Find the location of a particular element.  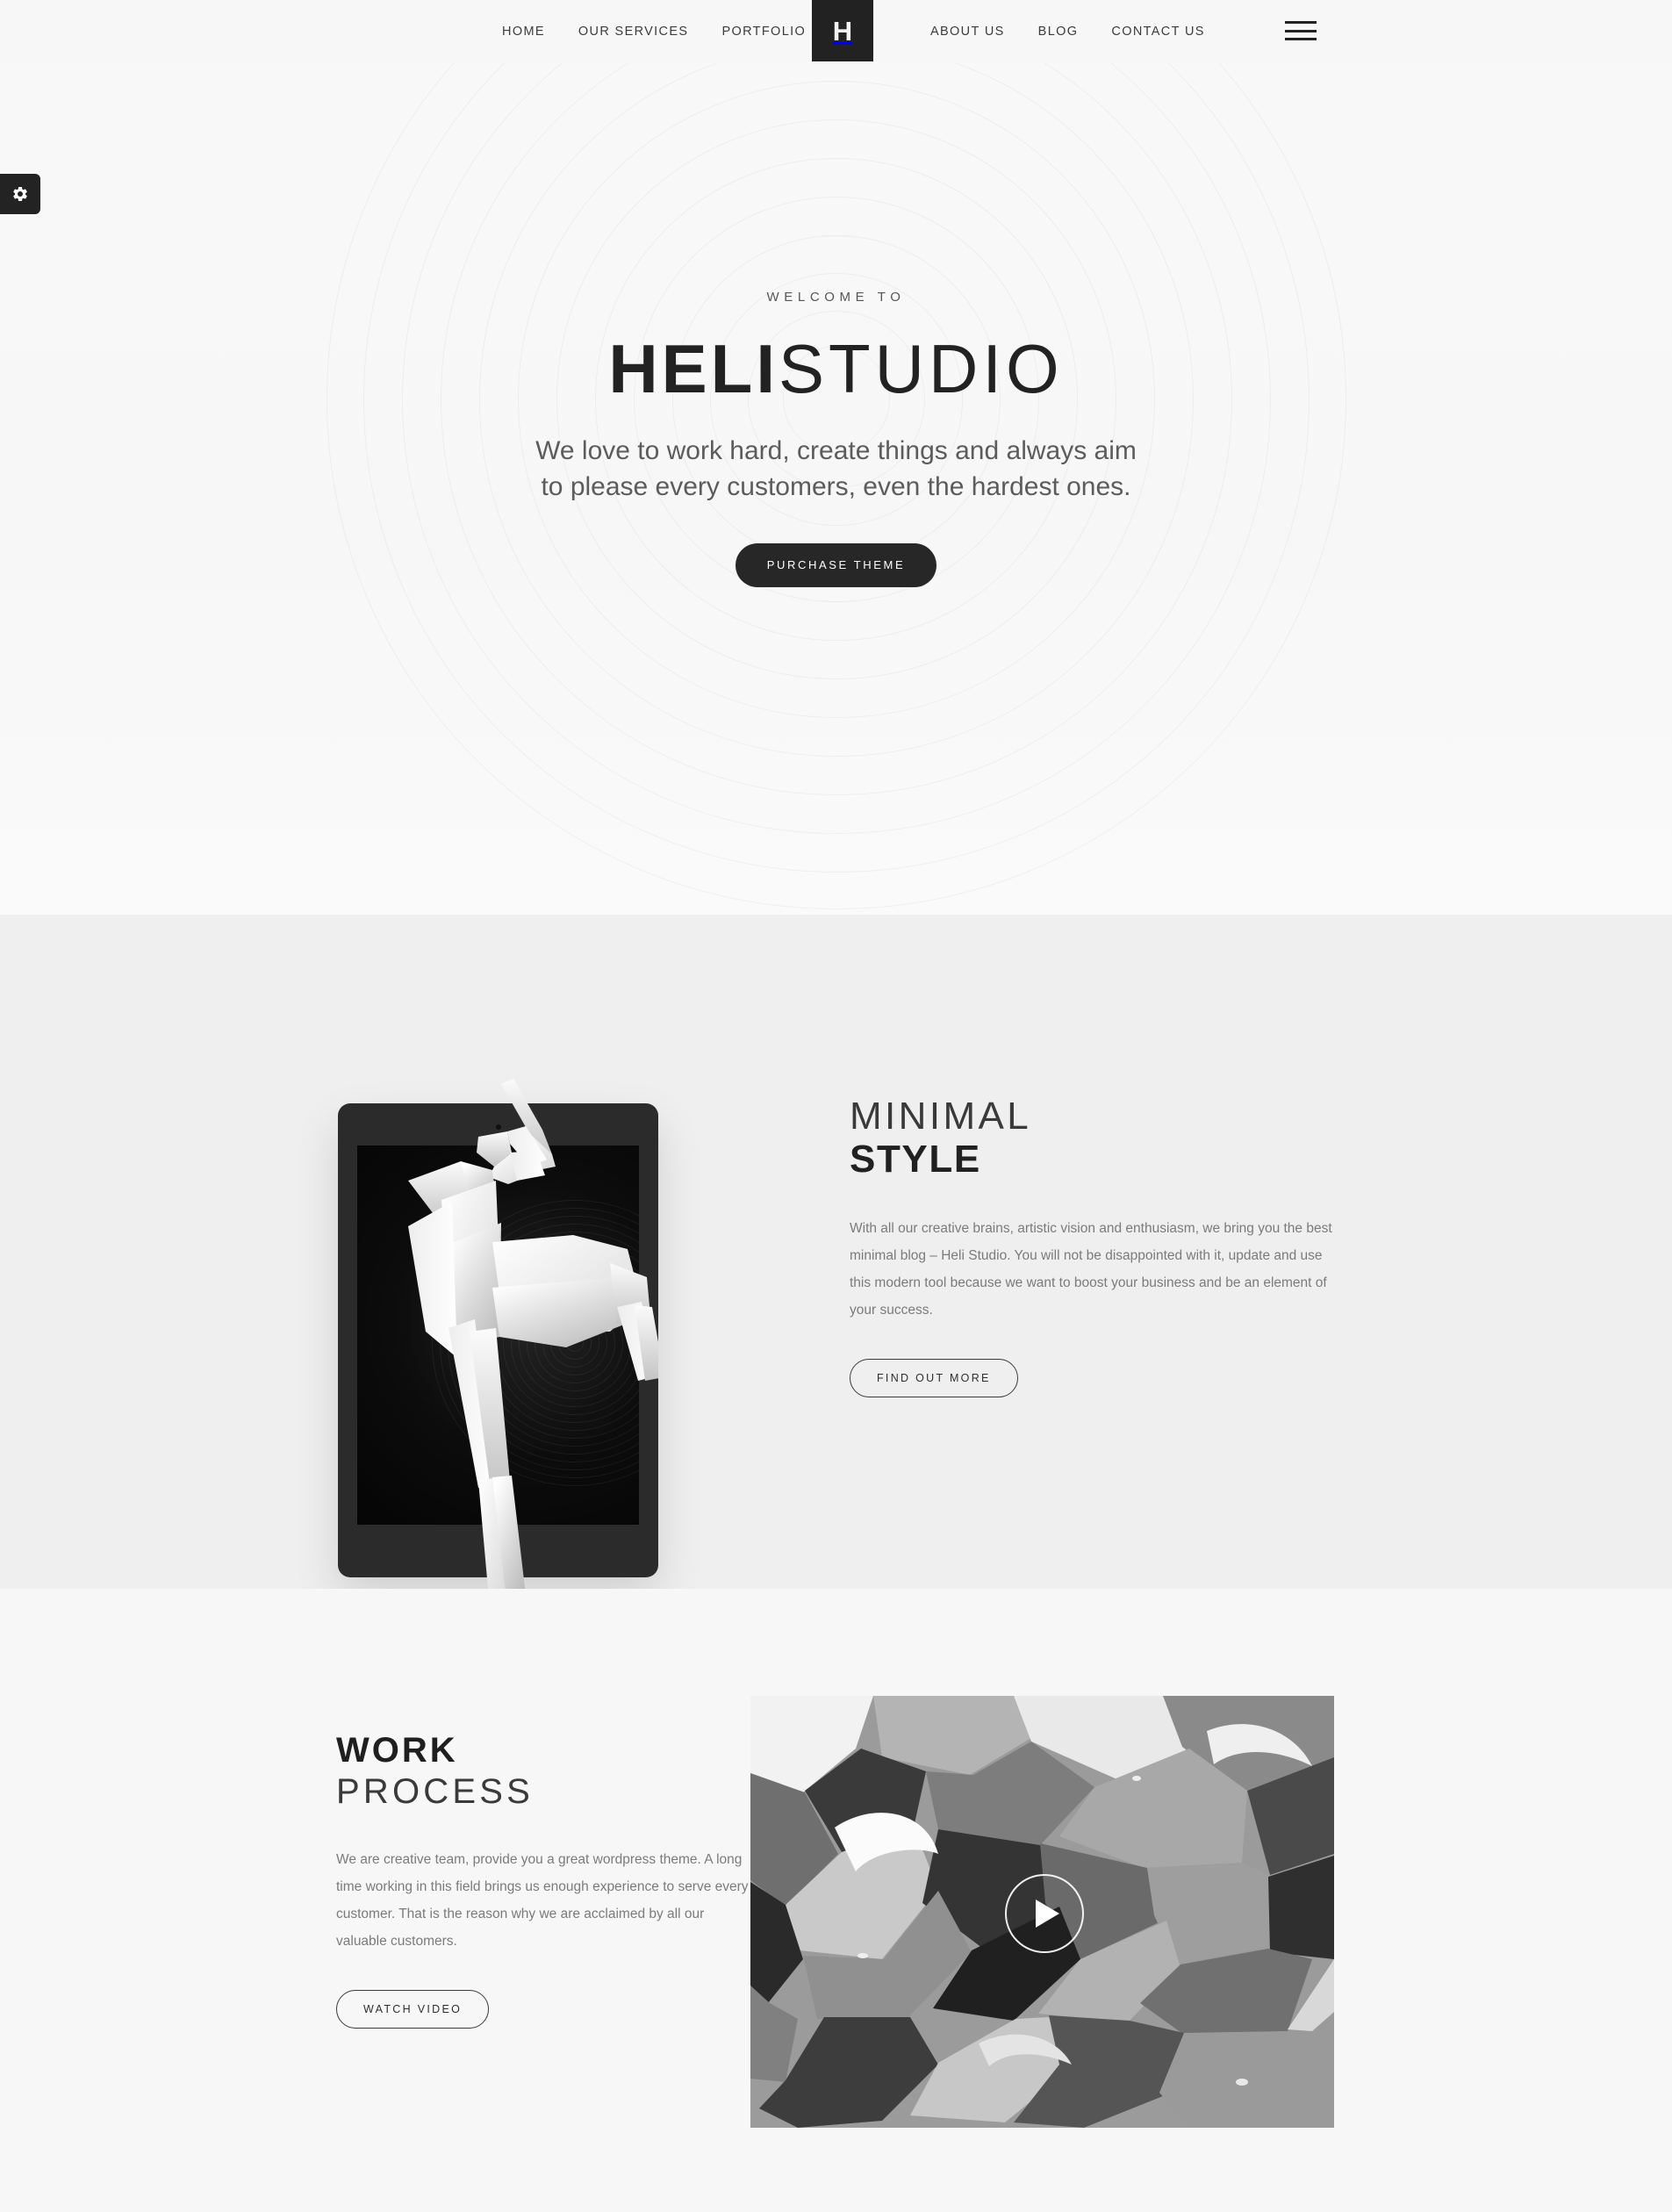

tablet-home-button is located at coordinates (499, 1550).